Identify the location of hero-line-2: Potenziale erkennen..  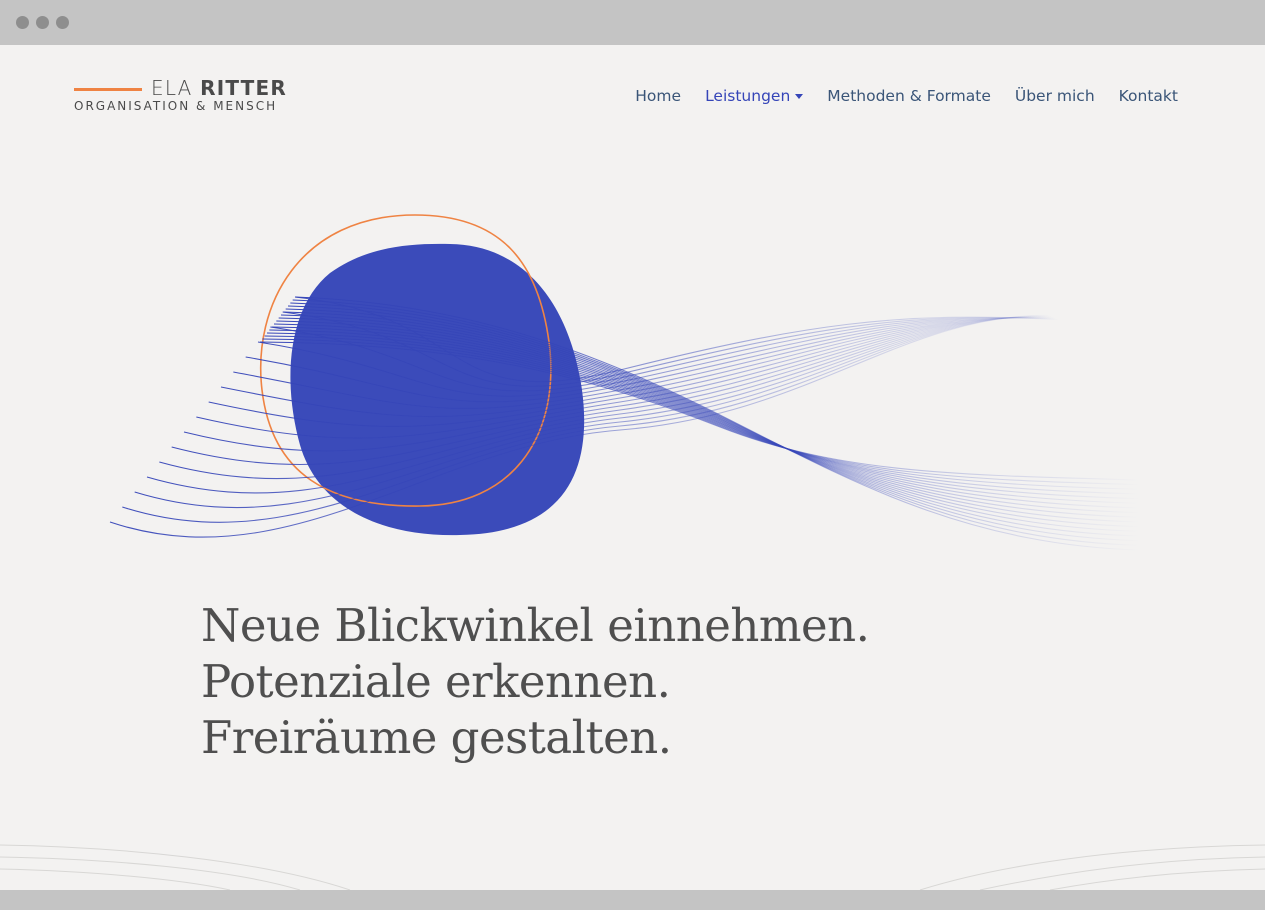
(436, 681).